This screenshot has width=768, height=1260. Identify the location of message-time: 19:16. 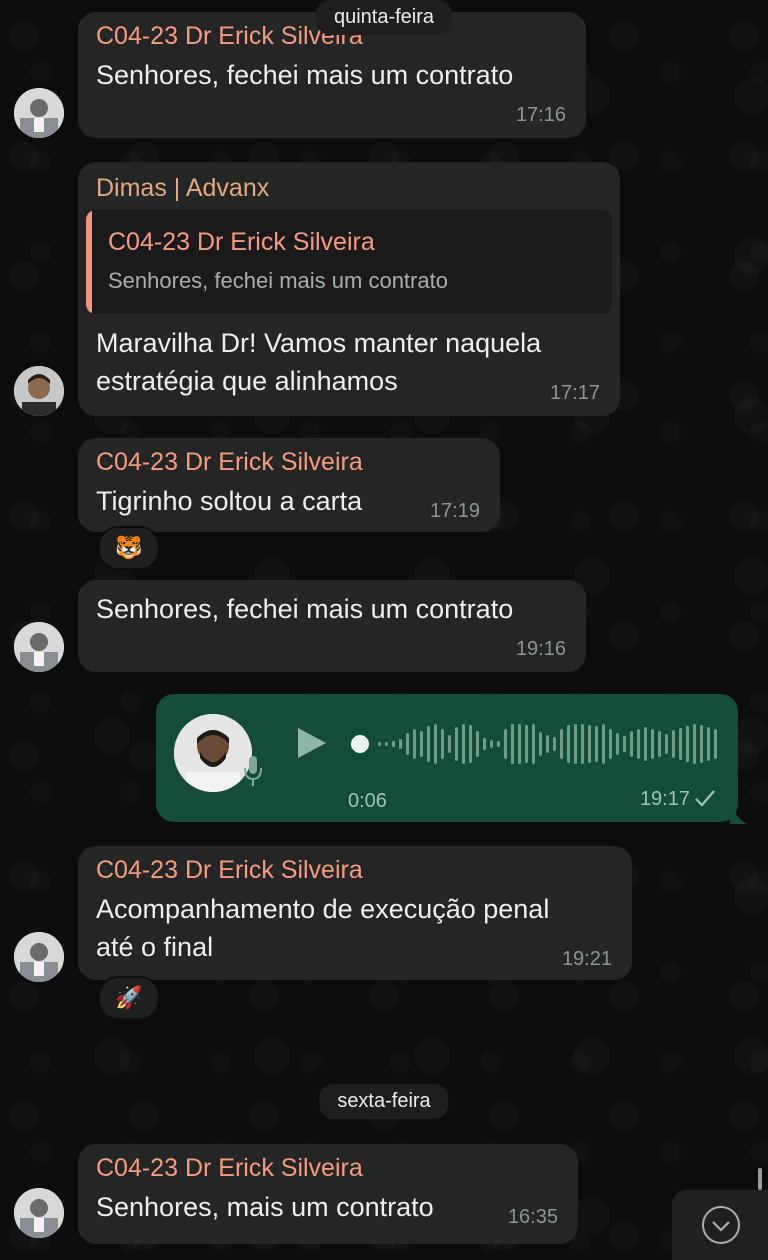
(540, 649).